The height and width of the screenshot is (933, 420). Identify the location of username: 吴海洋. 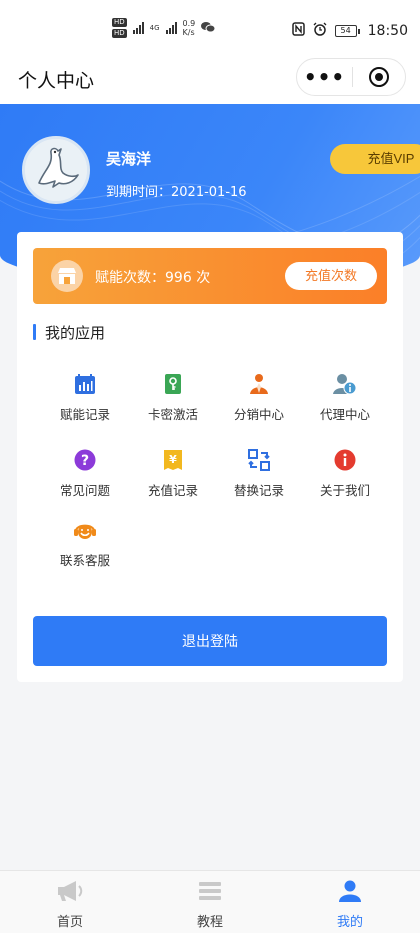
(129, 159).